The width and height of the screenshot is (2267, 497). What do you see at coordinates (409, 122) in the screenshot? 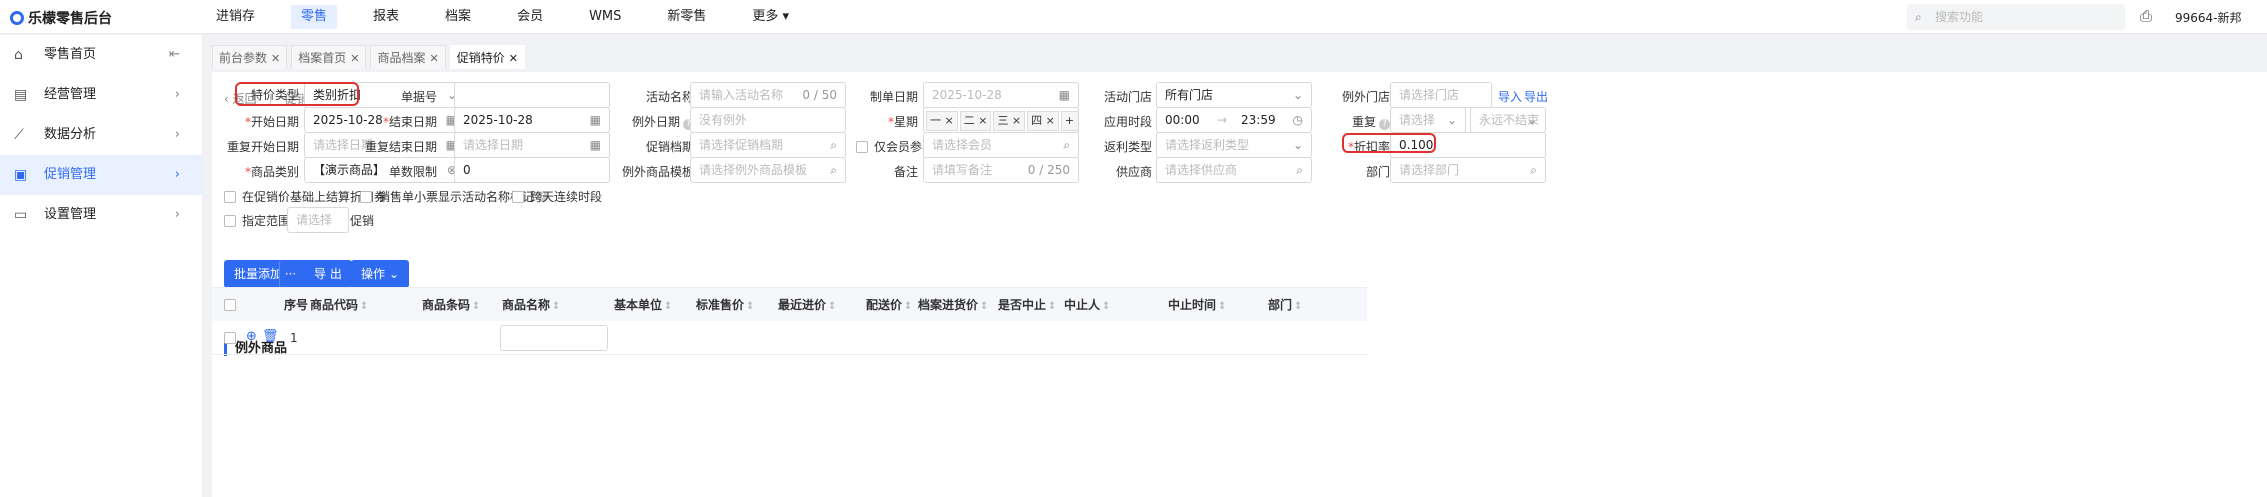
I see `end-date-label: *结束日期` at bounding box center [409, 122].